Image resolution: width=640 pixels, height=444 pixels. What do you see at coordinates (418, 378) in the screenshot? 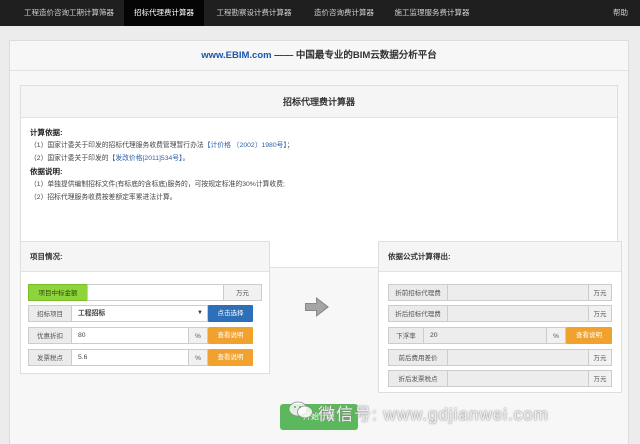
I see `invoice-tax-label: 折后发票税点` at bounding box center [418, 378].